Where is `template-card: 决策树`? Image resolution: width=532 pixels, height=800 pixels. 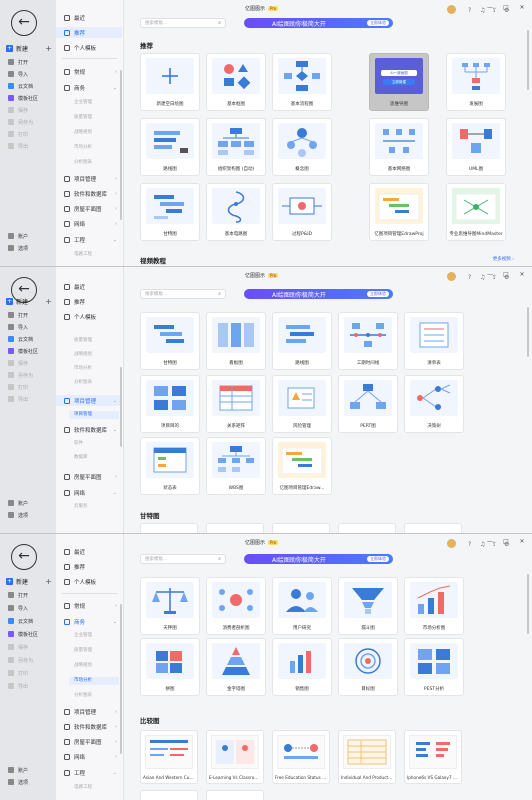
template-card: 决策树 is located at coordinates (434, 404).